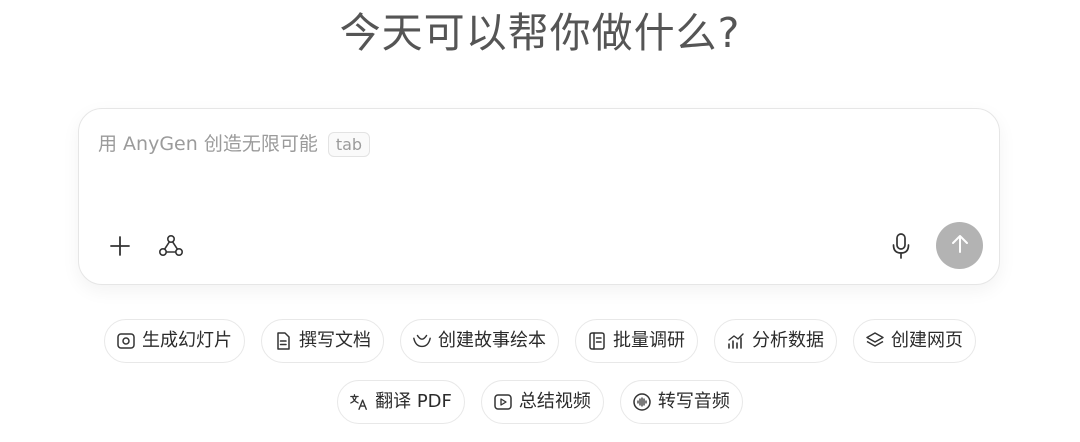 The image size is (1080, 442). I want to click on chip-batch-research: 批量调研, so click(636, 341).